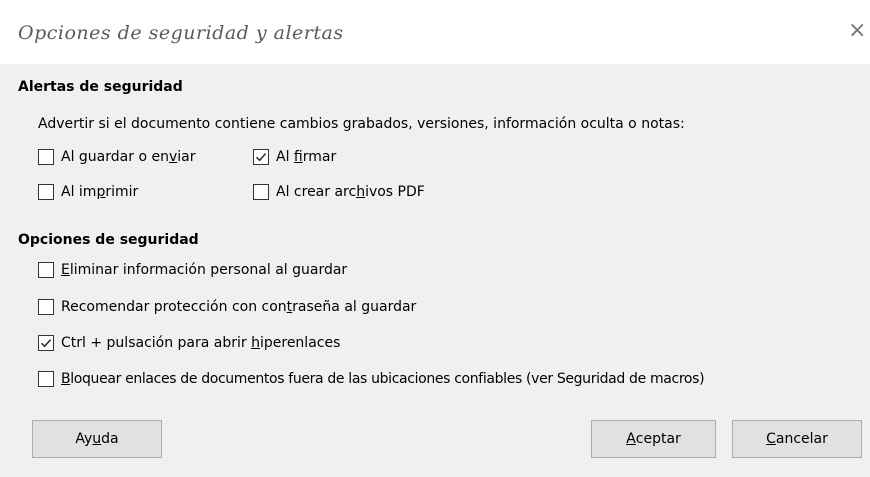 The image size is (870, 477). What do you see at coordinates (201, 343) in the screenshot?
I see `checkbox-label: Ctrl + pulsación para abrir hiperenlaces` at bounding box center [201, 343].